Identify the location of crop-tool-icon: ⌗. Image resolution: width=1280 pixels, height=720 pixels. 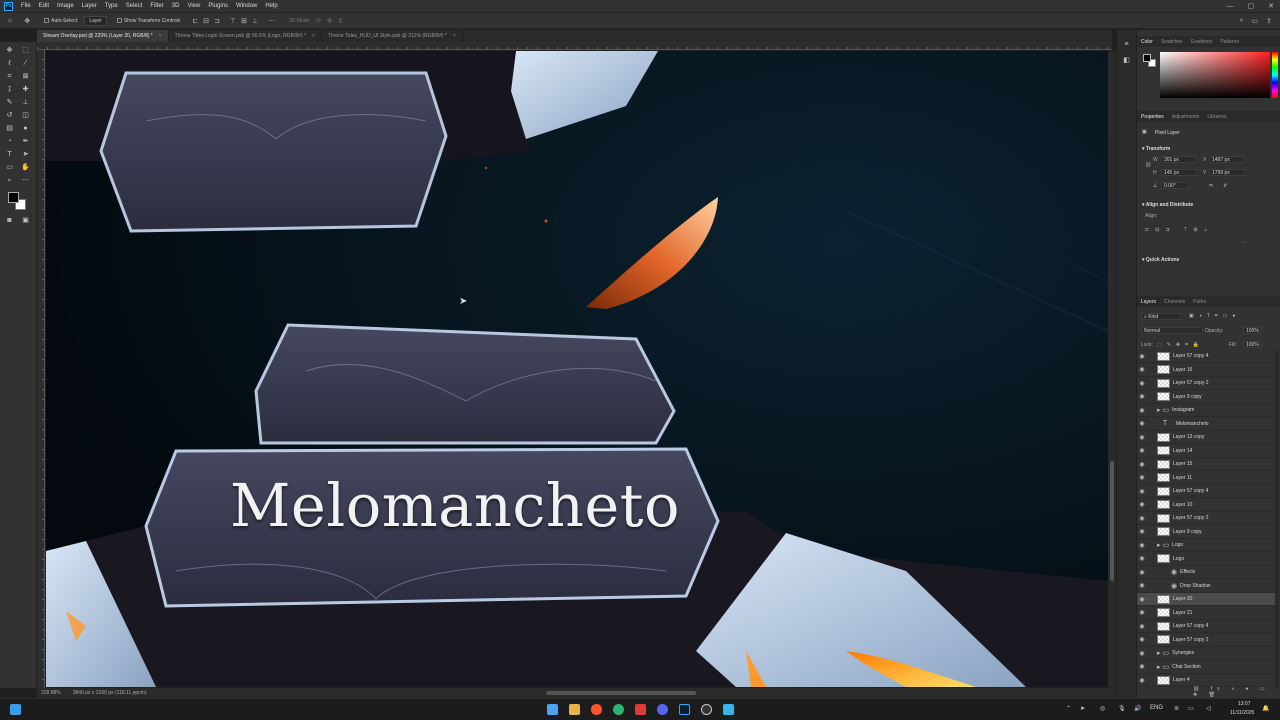
(9, 76).